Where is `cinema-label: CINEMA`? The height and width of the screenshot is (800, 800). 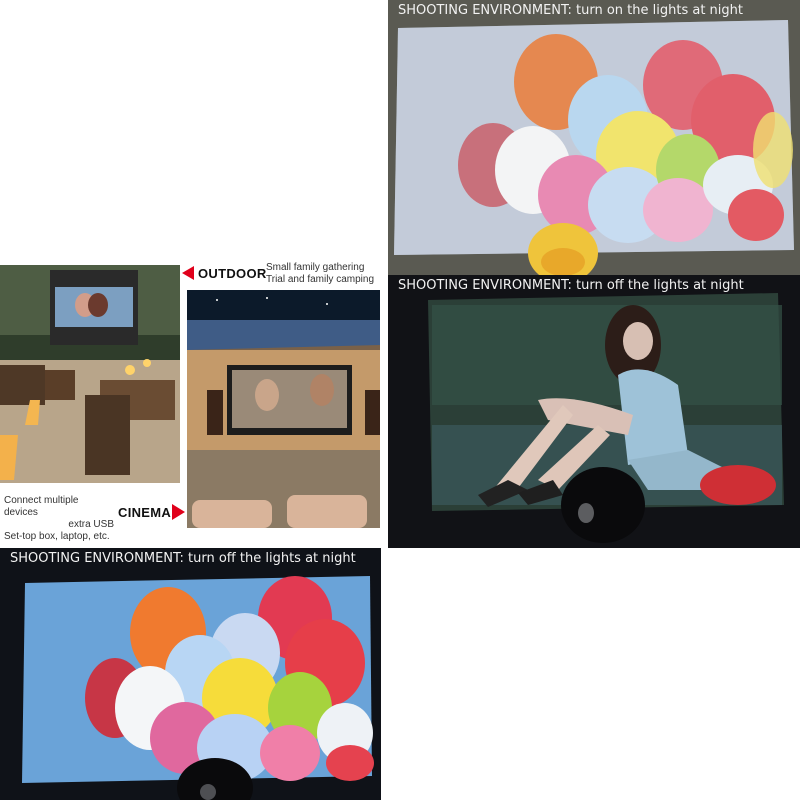 cinema-label: CINEMA is located at coordinates (145, 512).